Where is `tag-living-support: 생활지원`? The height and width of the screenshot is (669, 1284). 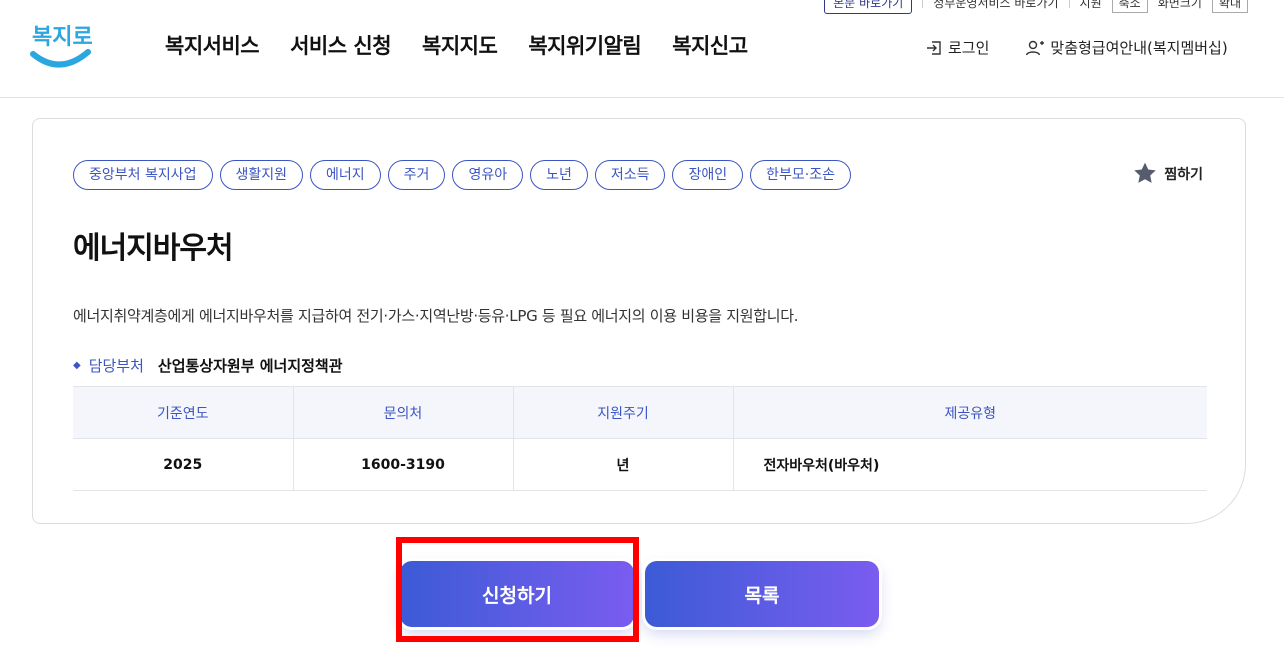
tag-living-support: 생활지원 is located at coordinates (261, 175).